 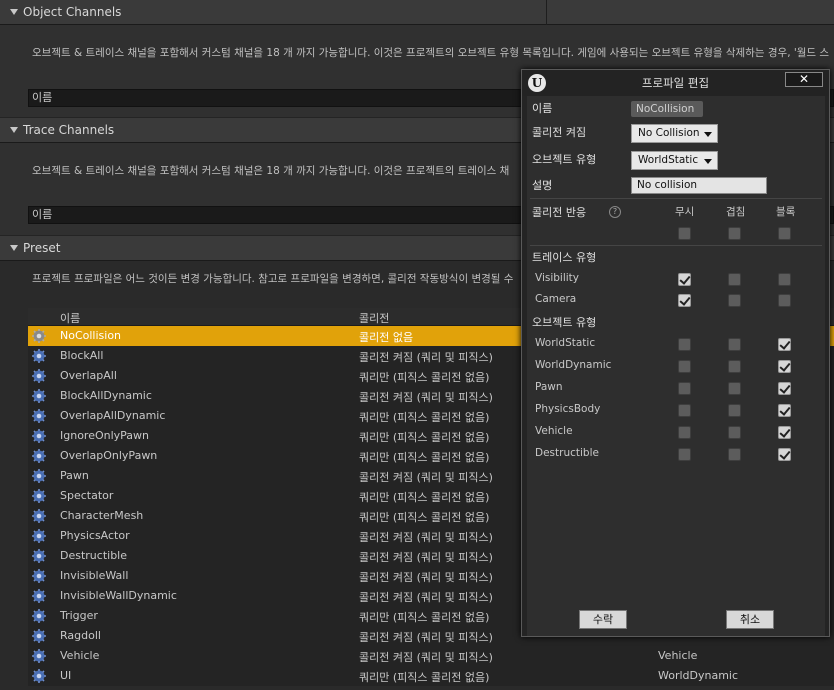 I want to click on row-name: UI, so click(x=66, y=675).